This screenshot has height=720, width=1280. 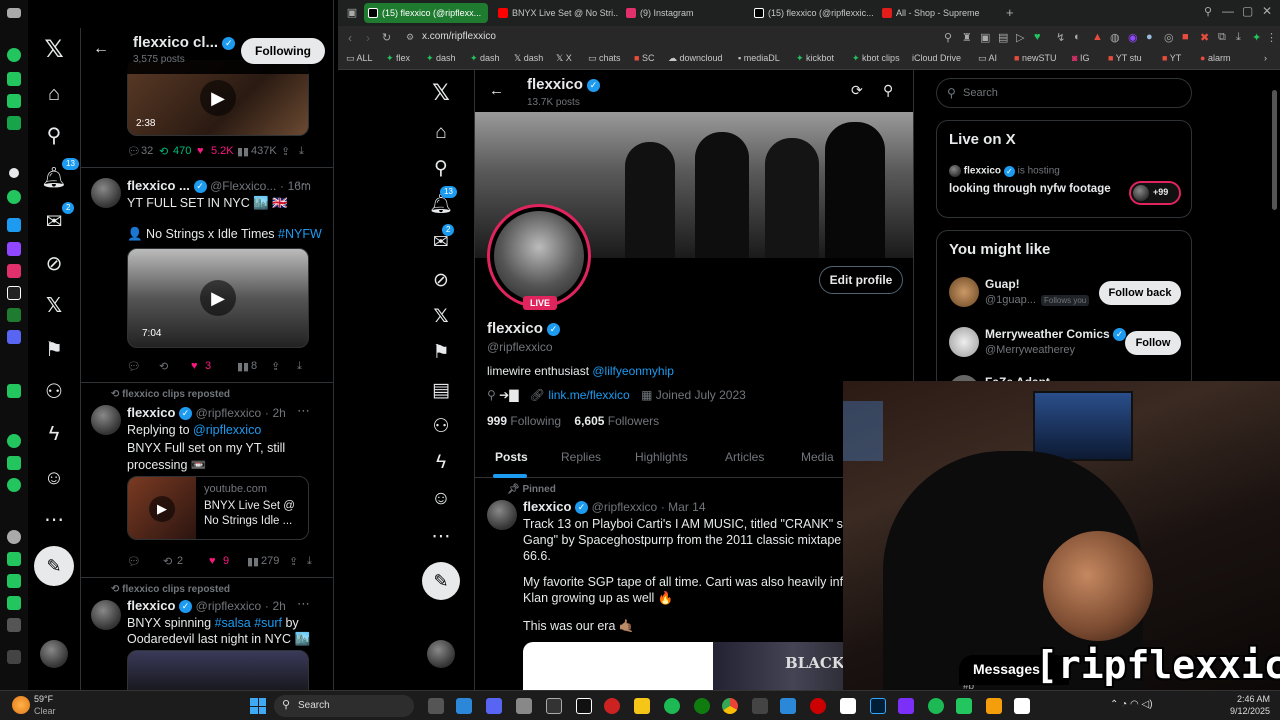 I want to click on new-tab-button: +, so click(x=1010, y=12).